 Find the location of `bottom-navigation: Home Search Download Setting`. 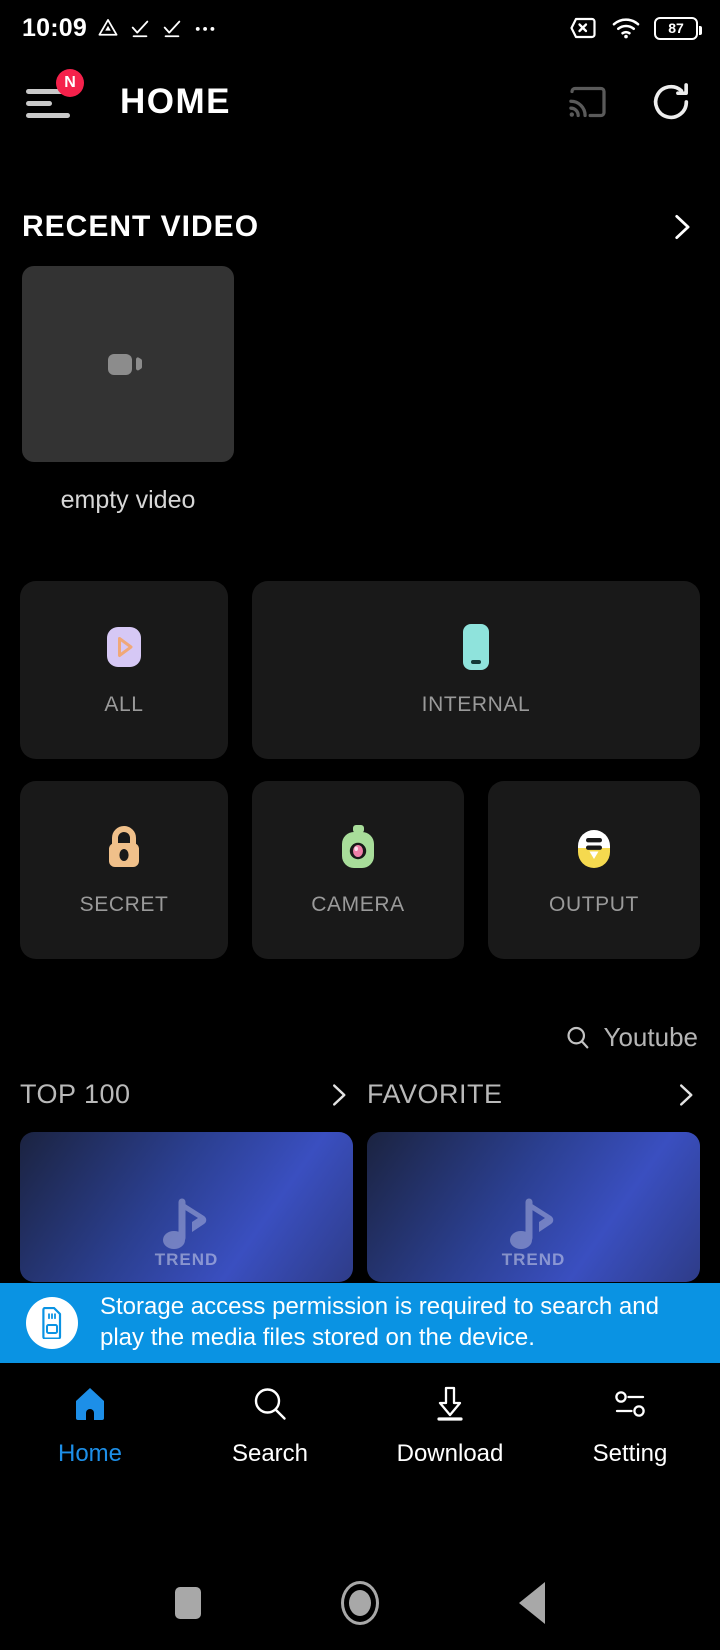

bottom-navigation: Home Search Download Setting is located at coordinates (360, 1425).